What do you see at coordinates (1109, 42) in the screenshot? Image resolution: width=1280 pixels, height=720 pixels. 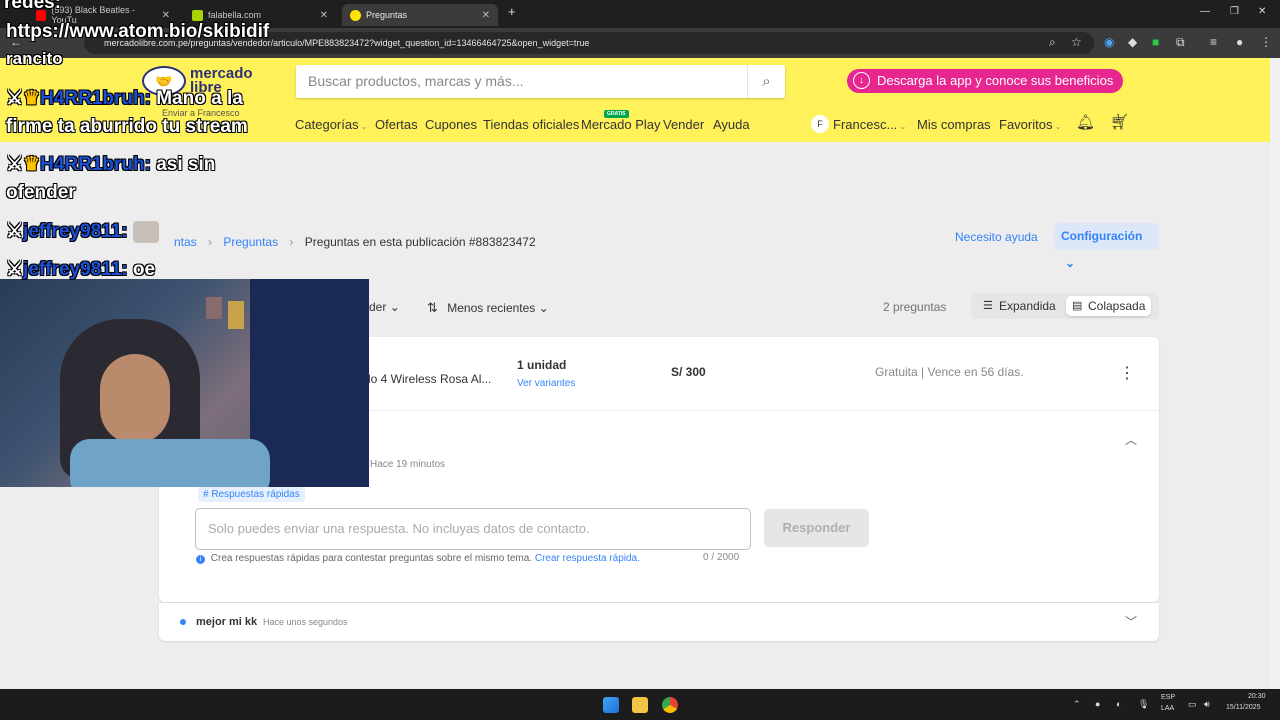 I see `extension-icon: ◉` at bounding box center [1109, 42].